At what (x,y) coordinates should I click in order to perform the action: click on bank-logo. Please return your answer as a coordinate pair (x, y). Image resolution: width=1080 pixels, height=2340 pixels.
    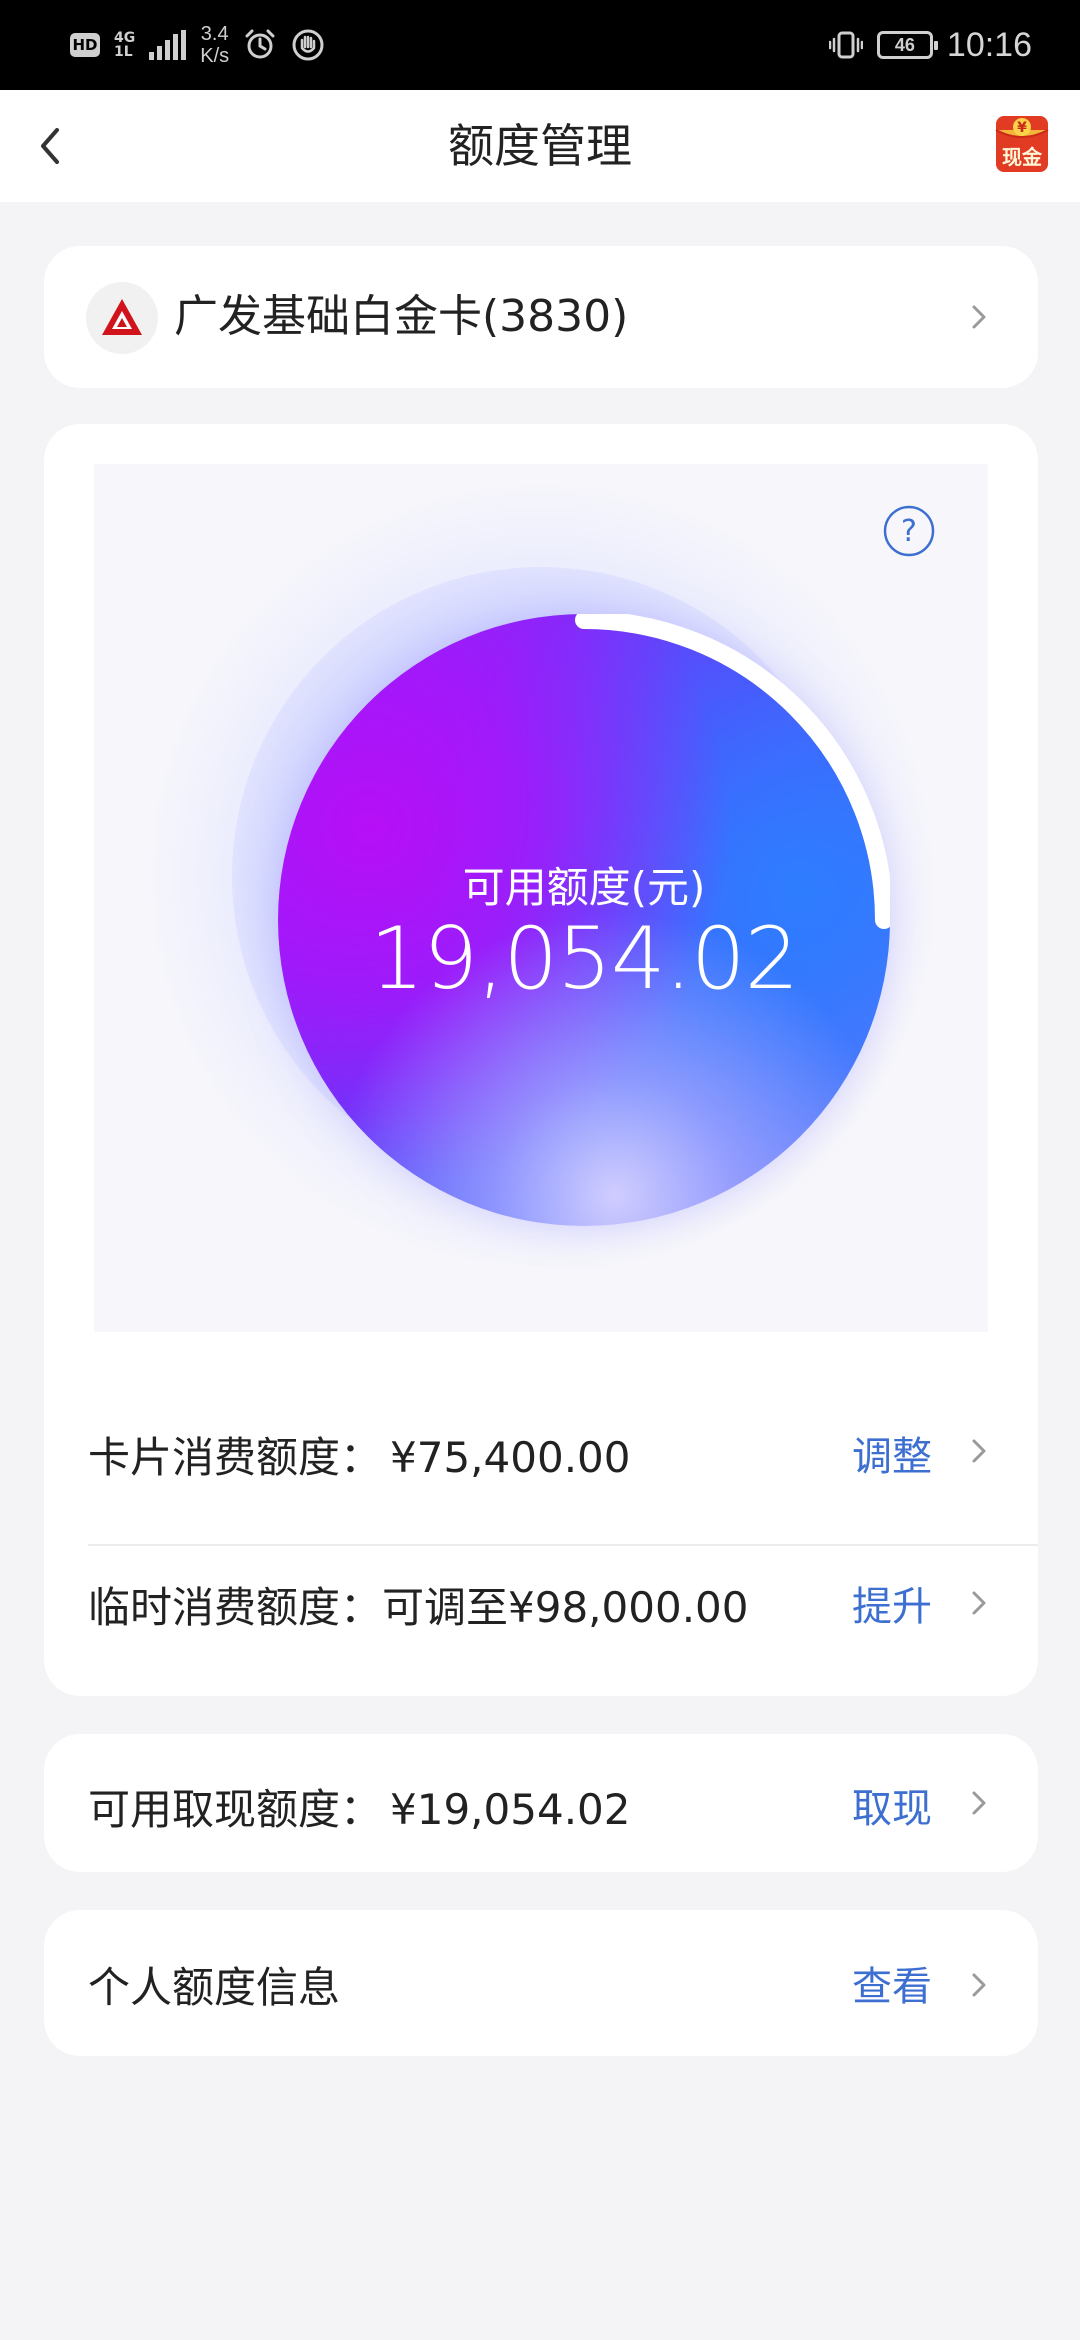
    Looking at the image, I should click on (122, 318).